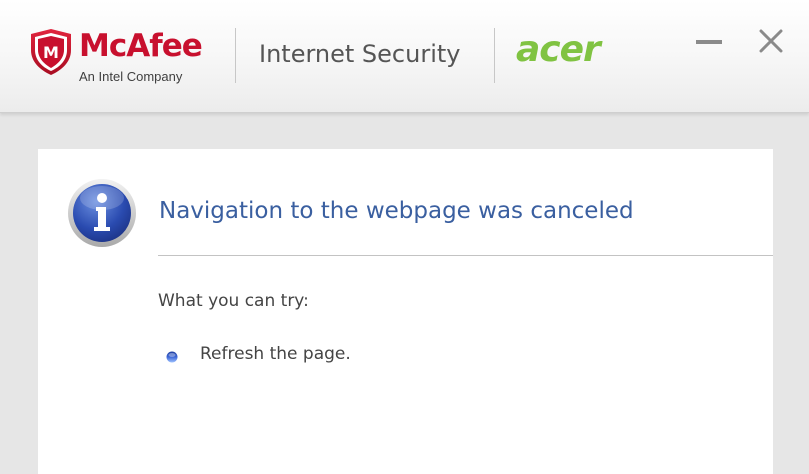 This screenshot has height=474, width=809. Describe the element at coordinates (141, 46) in the screenshot. I see `brand-name: McAfee` at that location.